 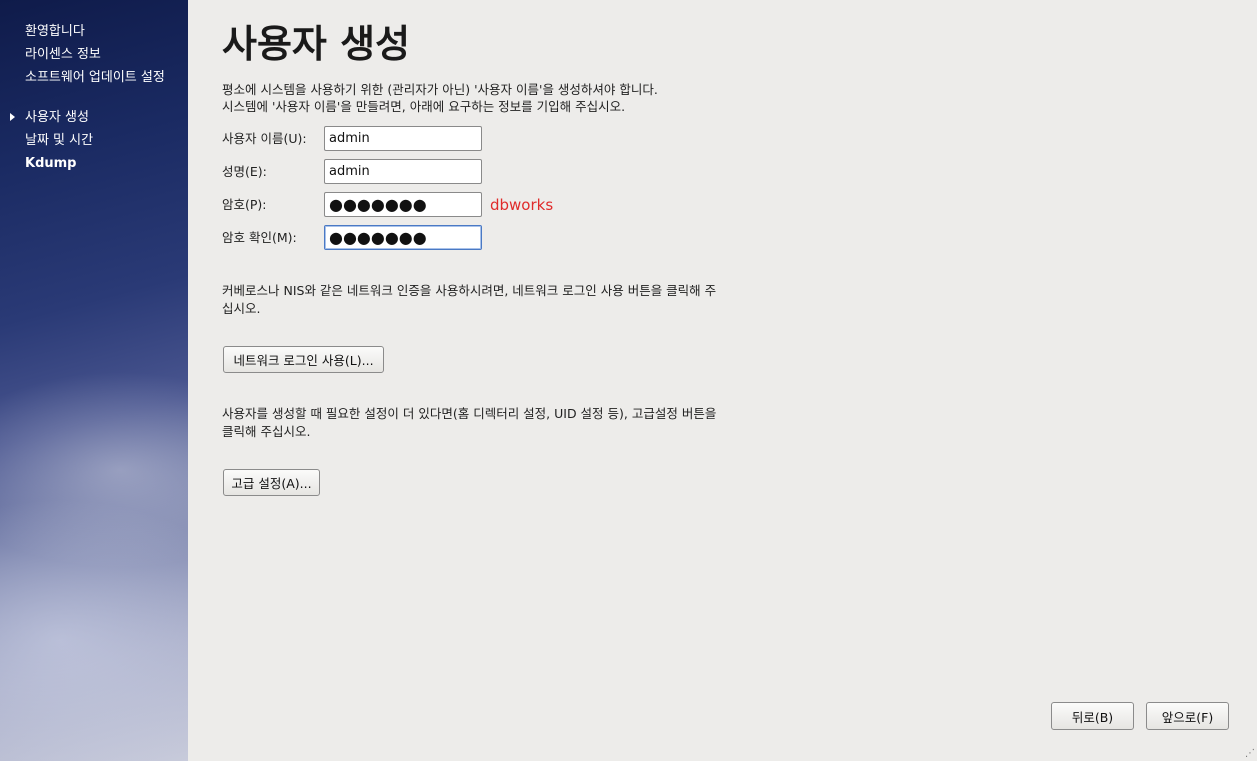 I want to click on fullname-label: 성명(E):, so click(x=244, y=171).